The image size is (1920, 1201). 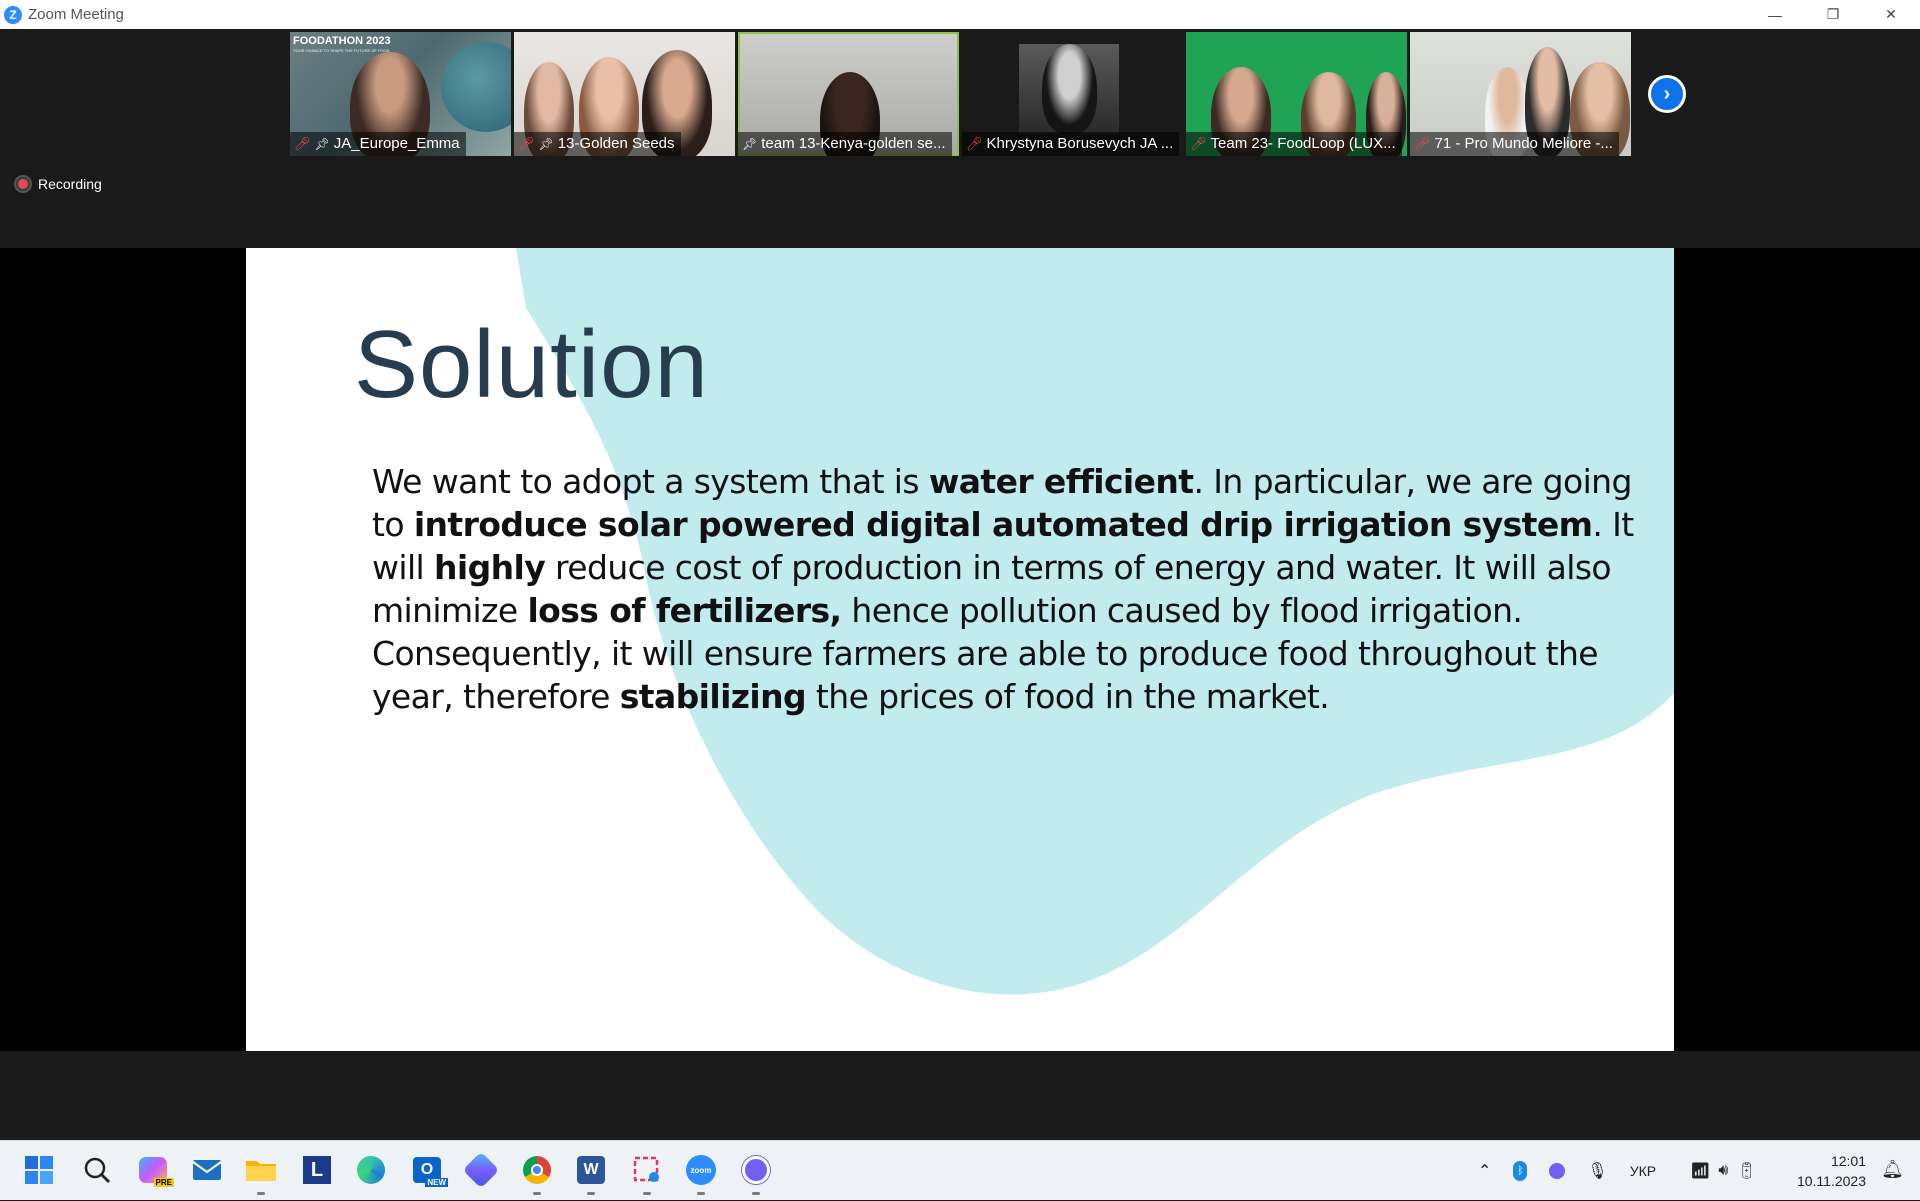 What do you see at coordinates (1617, 1171) in the screenshot?
I see `system-tray: ⌃ ᛒ 🎙︎ УКР 📶︎ 🔊︎ 🔋︎` at bounding box center [1617, 1171].